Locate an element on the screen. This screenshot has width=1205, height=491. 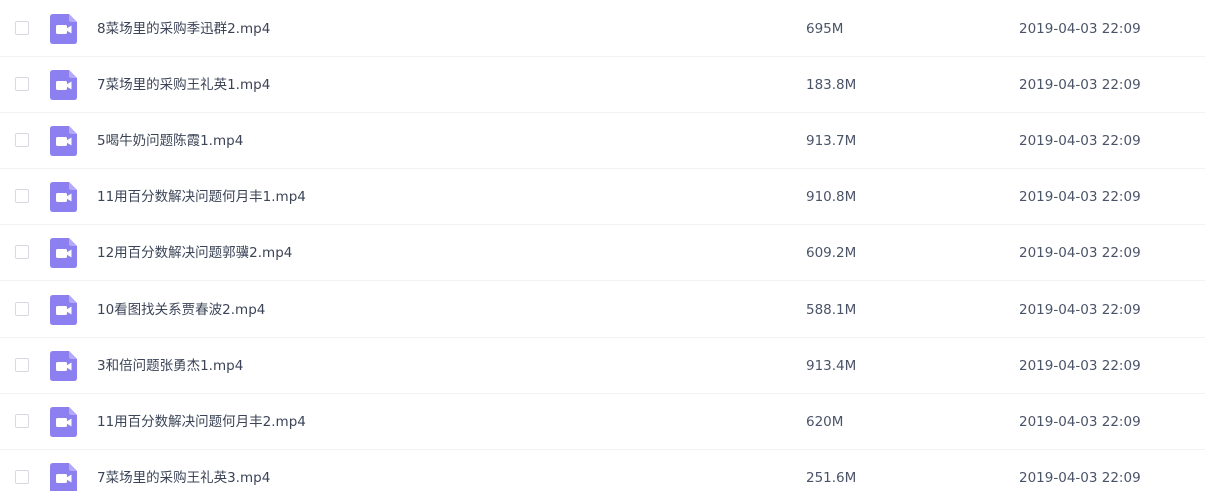
file-name: 11用百分数解决问题何月丰2.mp4 is located at coordinates (201, 422).